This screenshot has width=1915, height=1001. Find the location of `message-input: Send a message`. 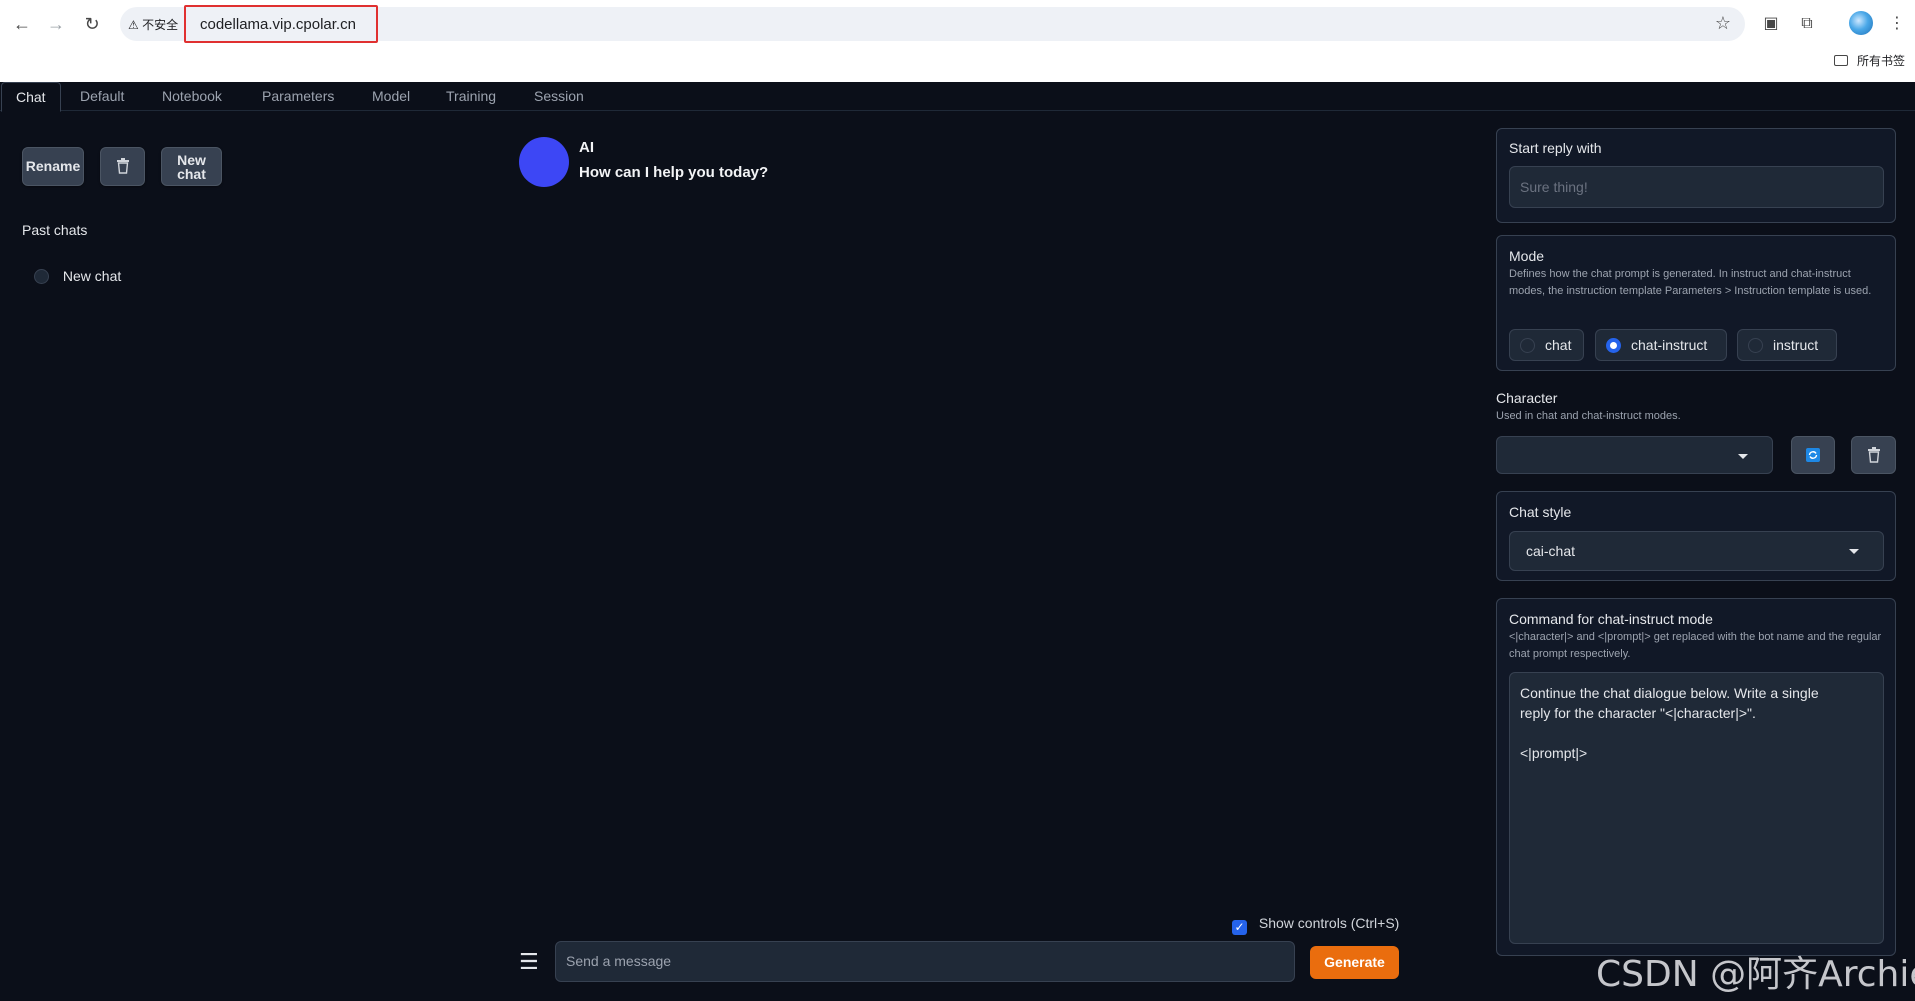

message-input: Send a message is located at coordinates (925, 961).